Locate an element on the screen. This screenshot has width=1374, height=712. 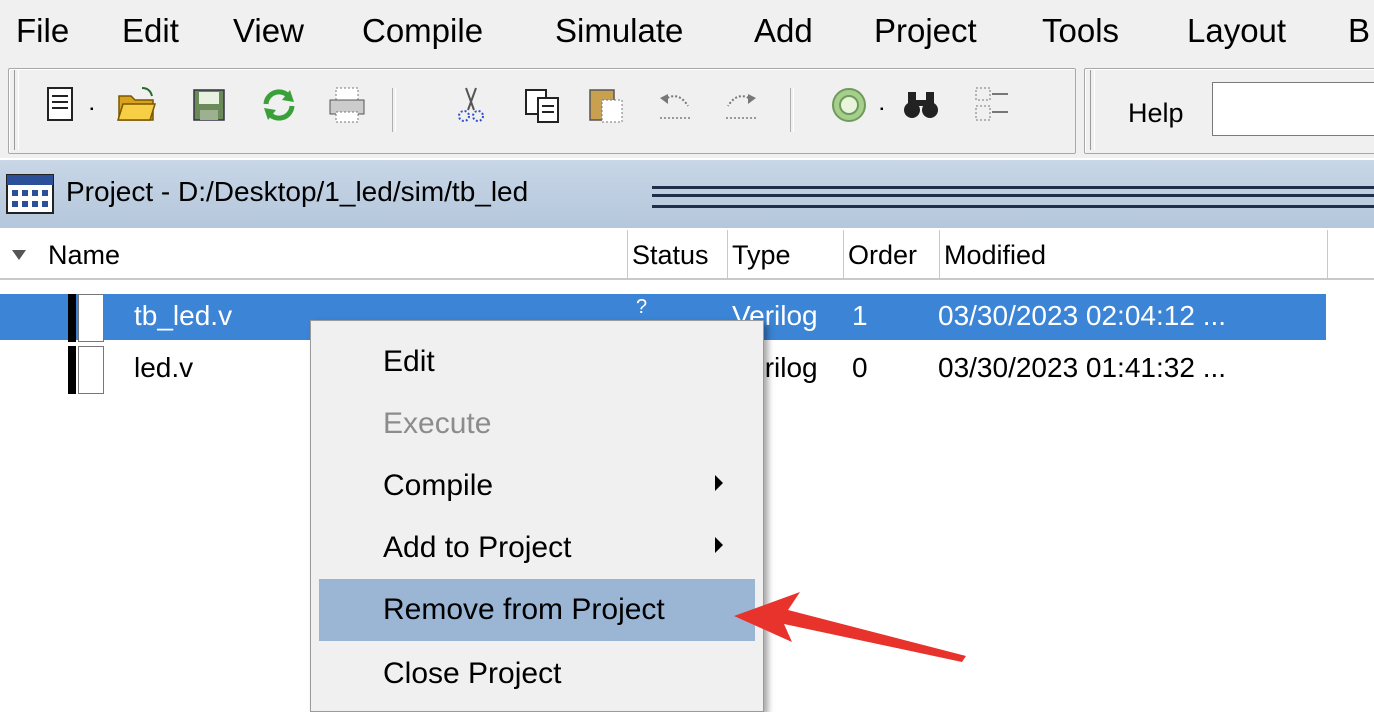
find-icon is located at coordinates (921, 105).